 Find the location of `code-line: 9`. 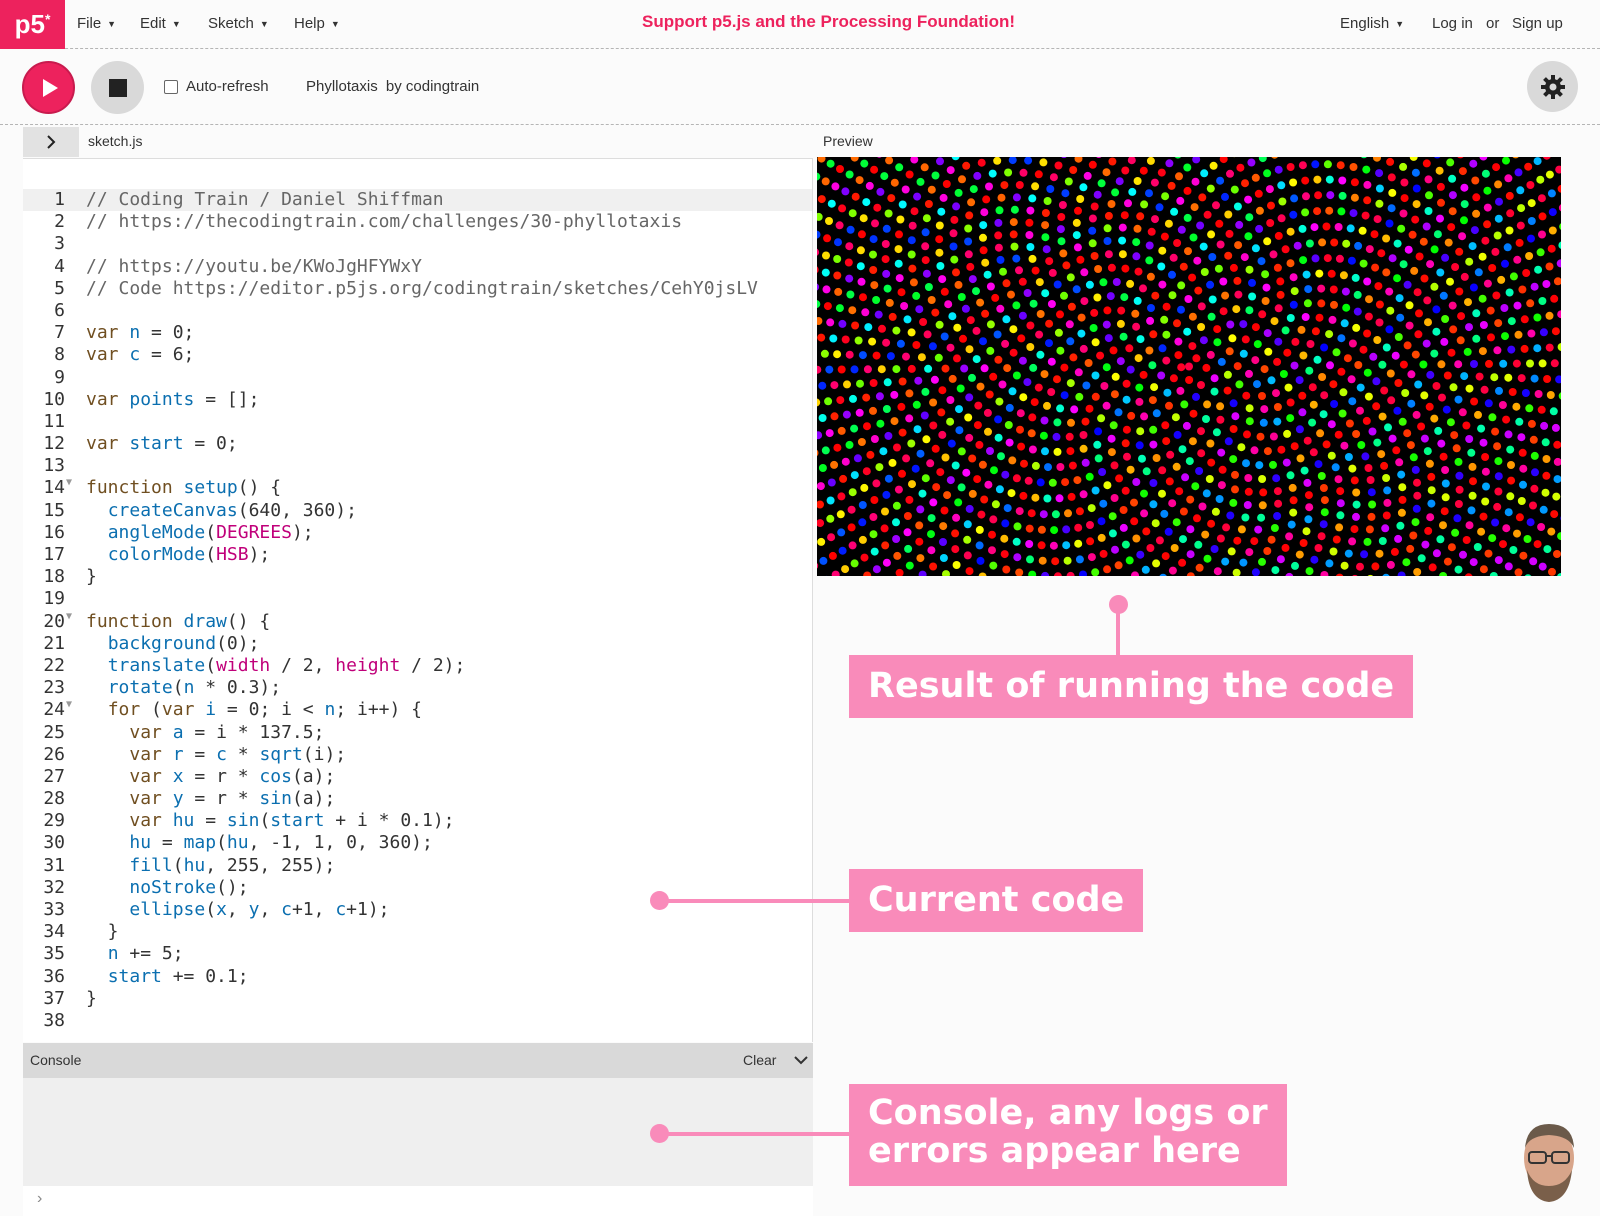

code-line: 9 is located at coordinates (417, 378).